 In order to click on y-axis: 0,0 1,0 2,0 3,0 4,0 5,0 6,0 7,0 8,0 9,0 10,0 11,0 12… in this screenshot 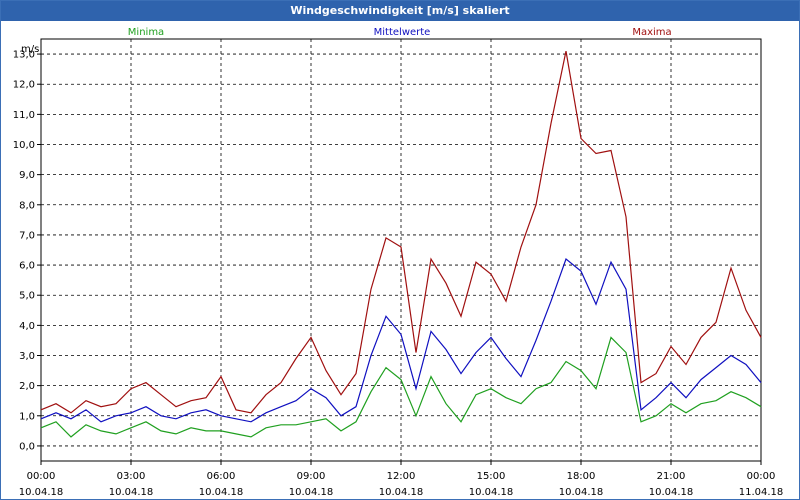, I will do `click(27, 251)`.